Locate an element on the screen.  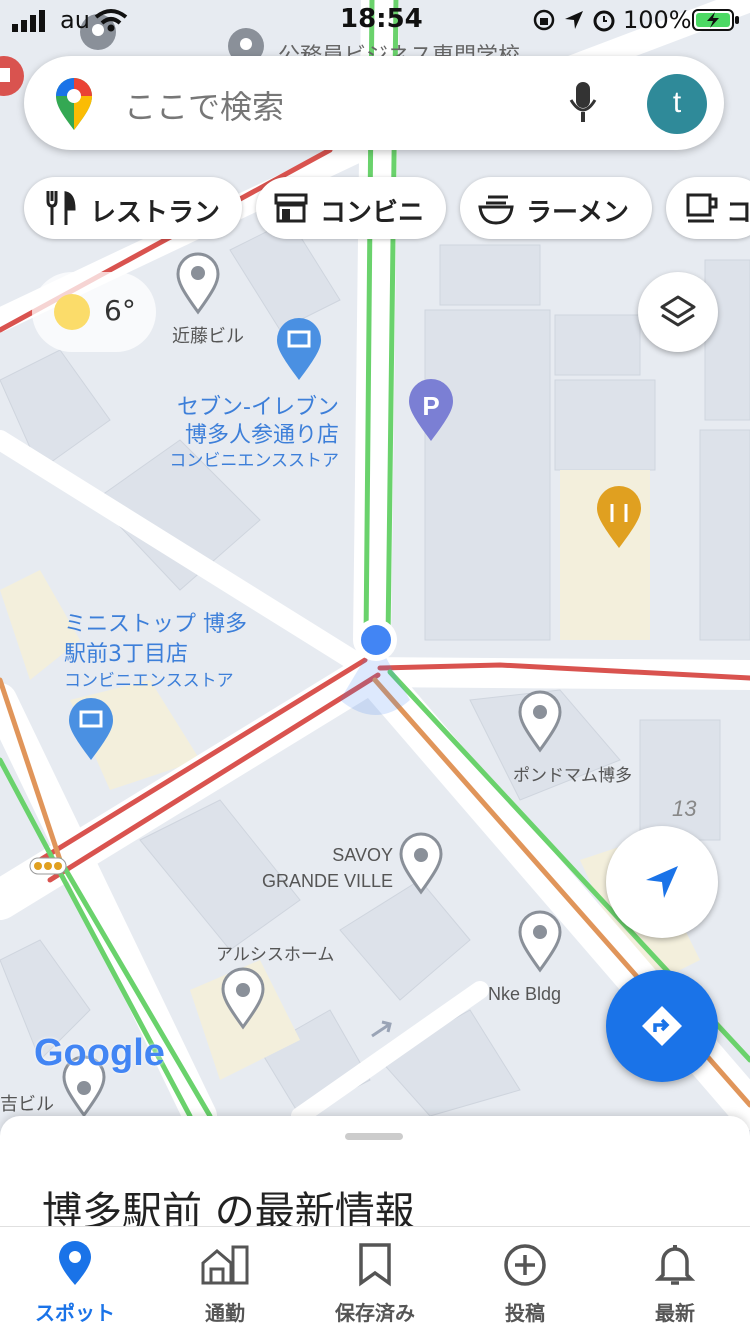
nav-tab-post: 投稿 is located at coordinates (525, 1281).